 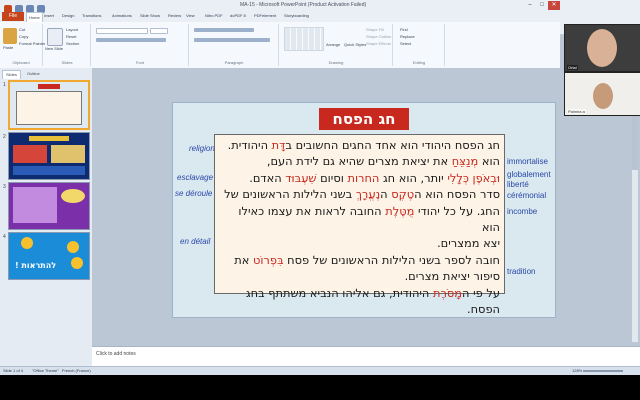 What do you see at coordinates (76, 370) in the screenshot?
I see `language-indicator: French (France)` at bounding box center [76, 370].